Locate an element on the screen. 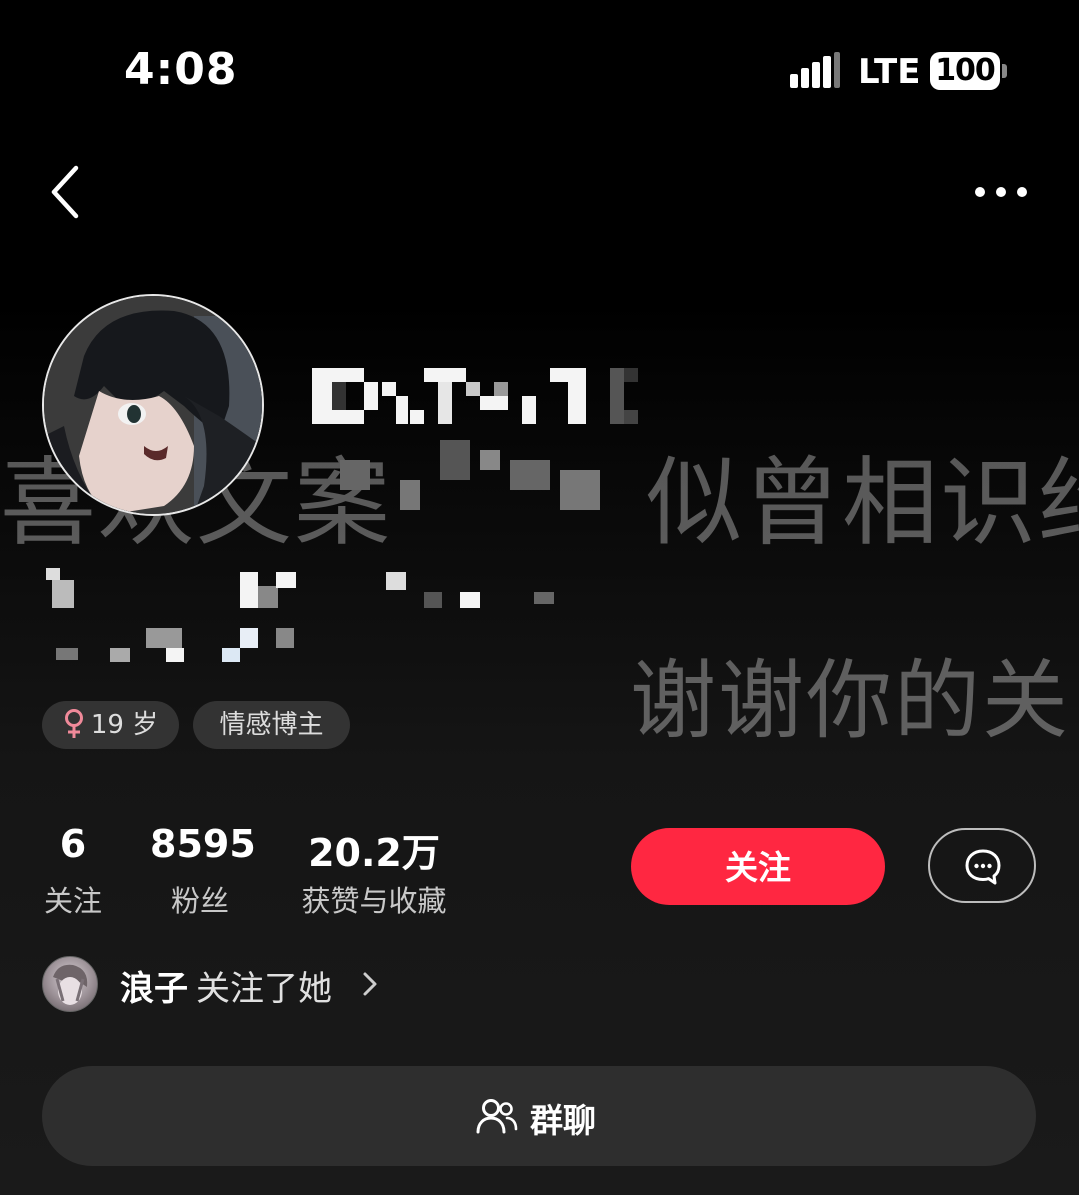  avatar-illustration is located at coordinates (153, 405).